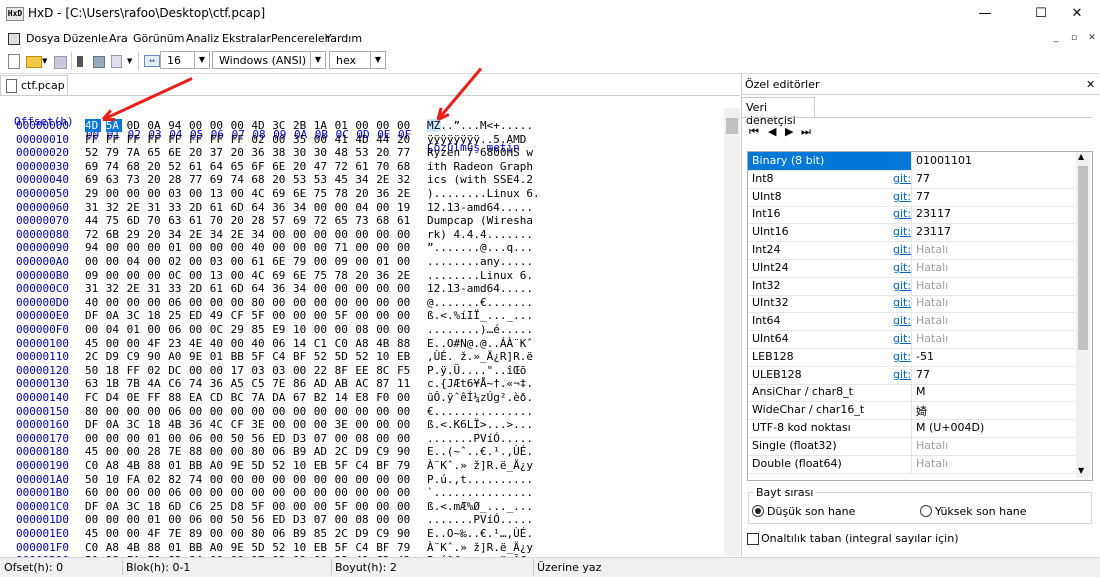  I want to click on inspector-row: Int8 git: 77, so click(911, 179).